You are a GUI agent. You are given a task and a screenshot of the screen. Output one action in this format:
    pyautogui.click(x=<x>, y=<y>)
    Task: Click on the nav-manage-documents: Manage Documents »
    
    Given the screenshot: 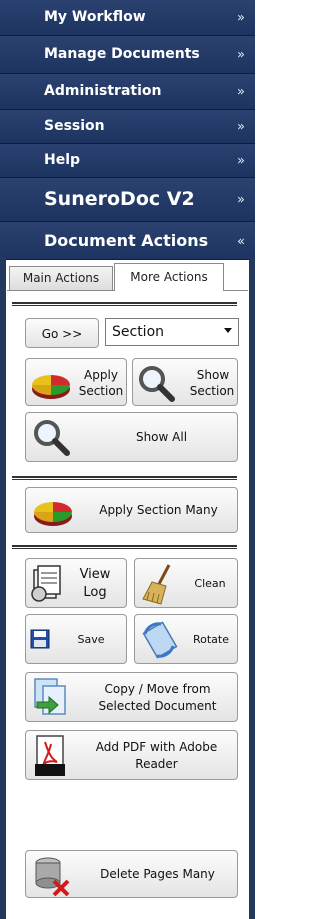 What is the action you would take?
    pyautogui.click(x=127, y=55)
    